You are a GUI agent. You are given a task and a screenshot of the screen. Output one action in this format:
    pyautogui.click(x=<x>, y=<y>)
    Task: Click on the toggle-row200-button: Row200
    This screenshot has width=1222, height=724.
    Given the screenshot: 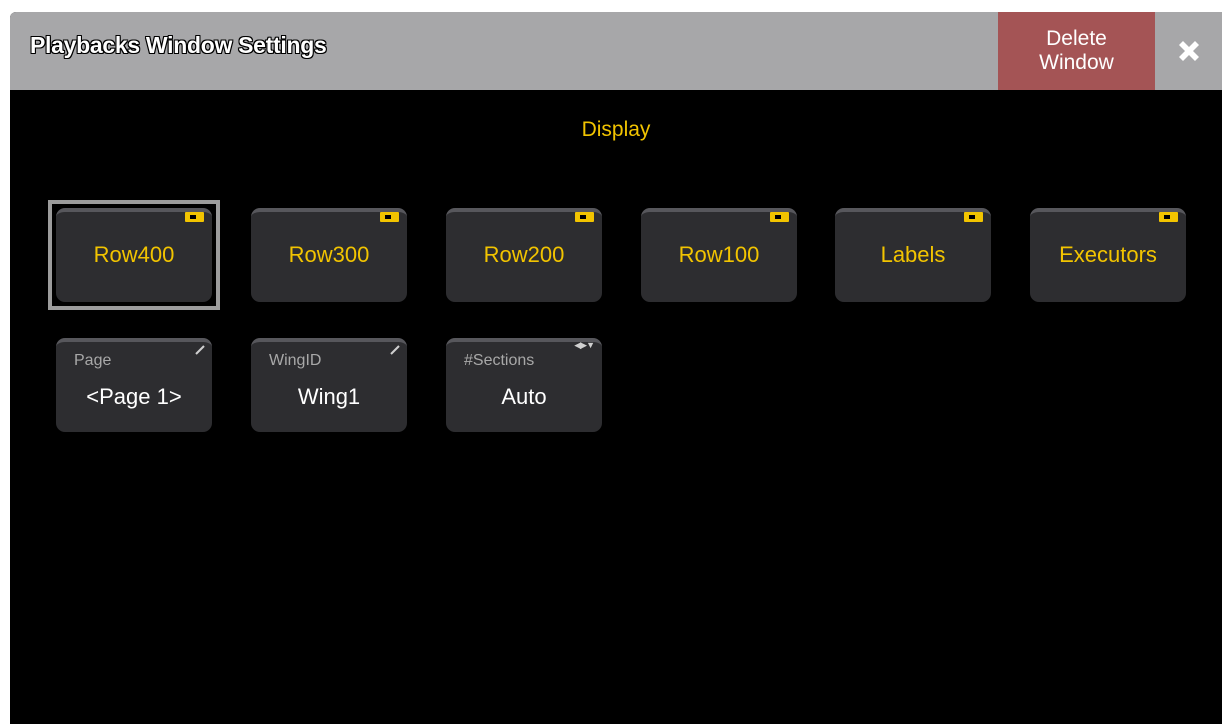 What is the action you would take?
    pyautogui.click(x=524, y=255)
    